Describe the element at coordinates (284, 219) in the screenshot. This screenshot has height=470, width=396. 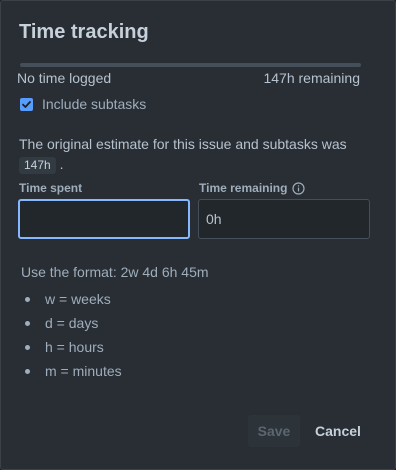
I see `time-remaining-input` at that location.